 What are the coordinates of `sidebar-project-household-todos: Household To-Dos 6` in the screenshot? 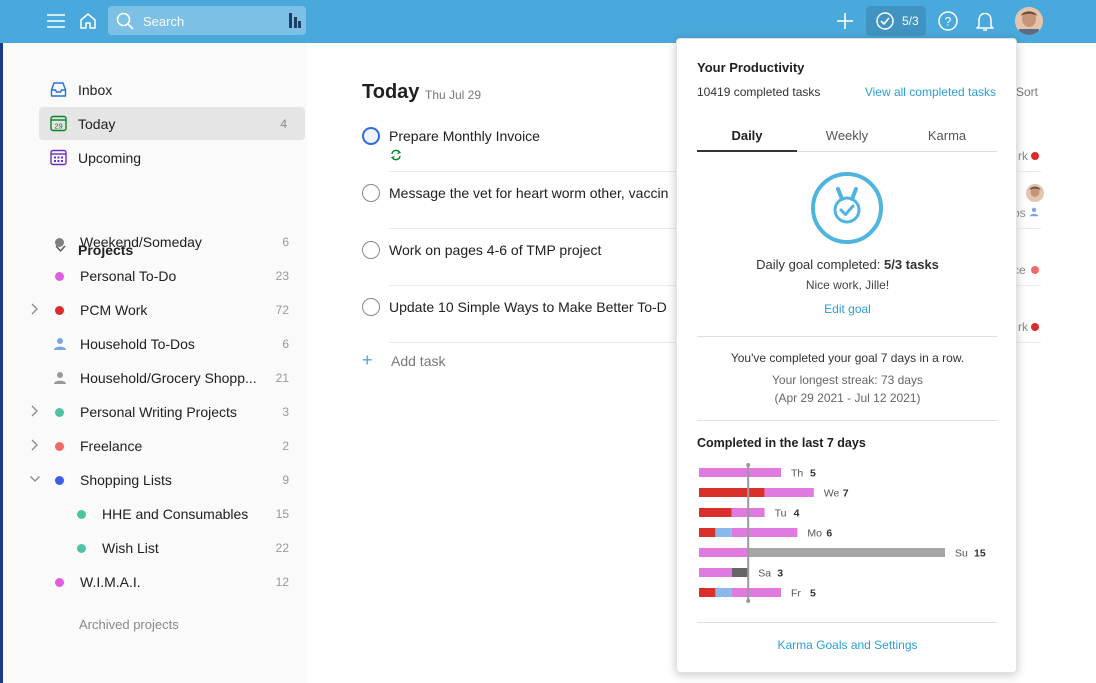 It's located at (163, 344).